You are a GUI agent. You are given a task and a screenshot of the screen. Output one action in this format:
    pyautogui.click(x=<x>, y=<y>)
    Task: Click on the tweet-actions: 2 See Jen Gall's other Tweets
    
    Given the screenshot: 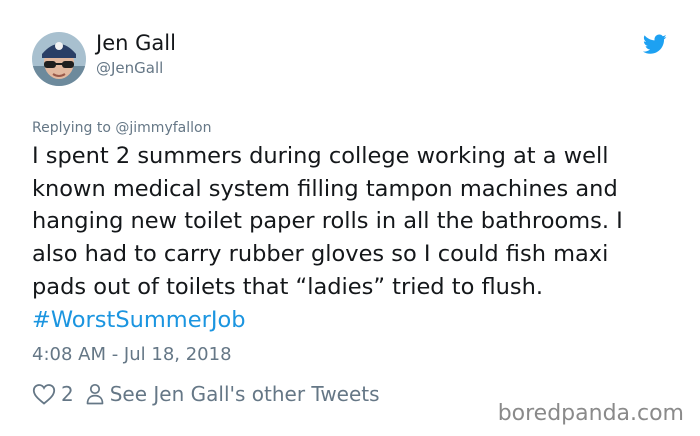 What is the action you would take?
    pyautogui.click(x=206, y=394)
    